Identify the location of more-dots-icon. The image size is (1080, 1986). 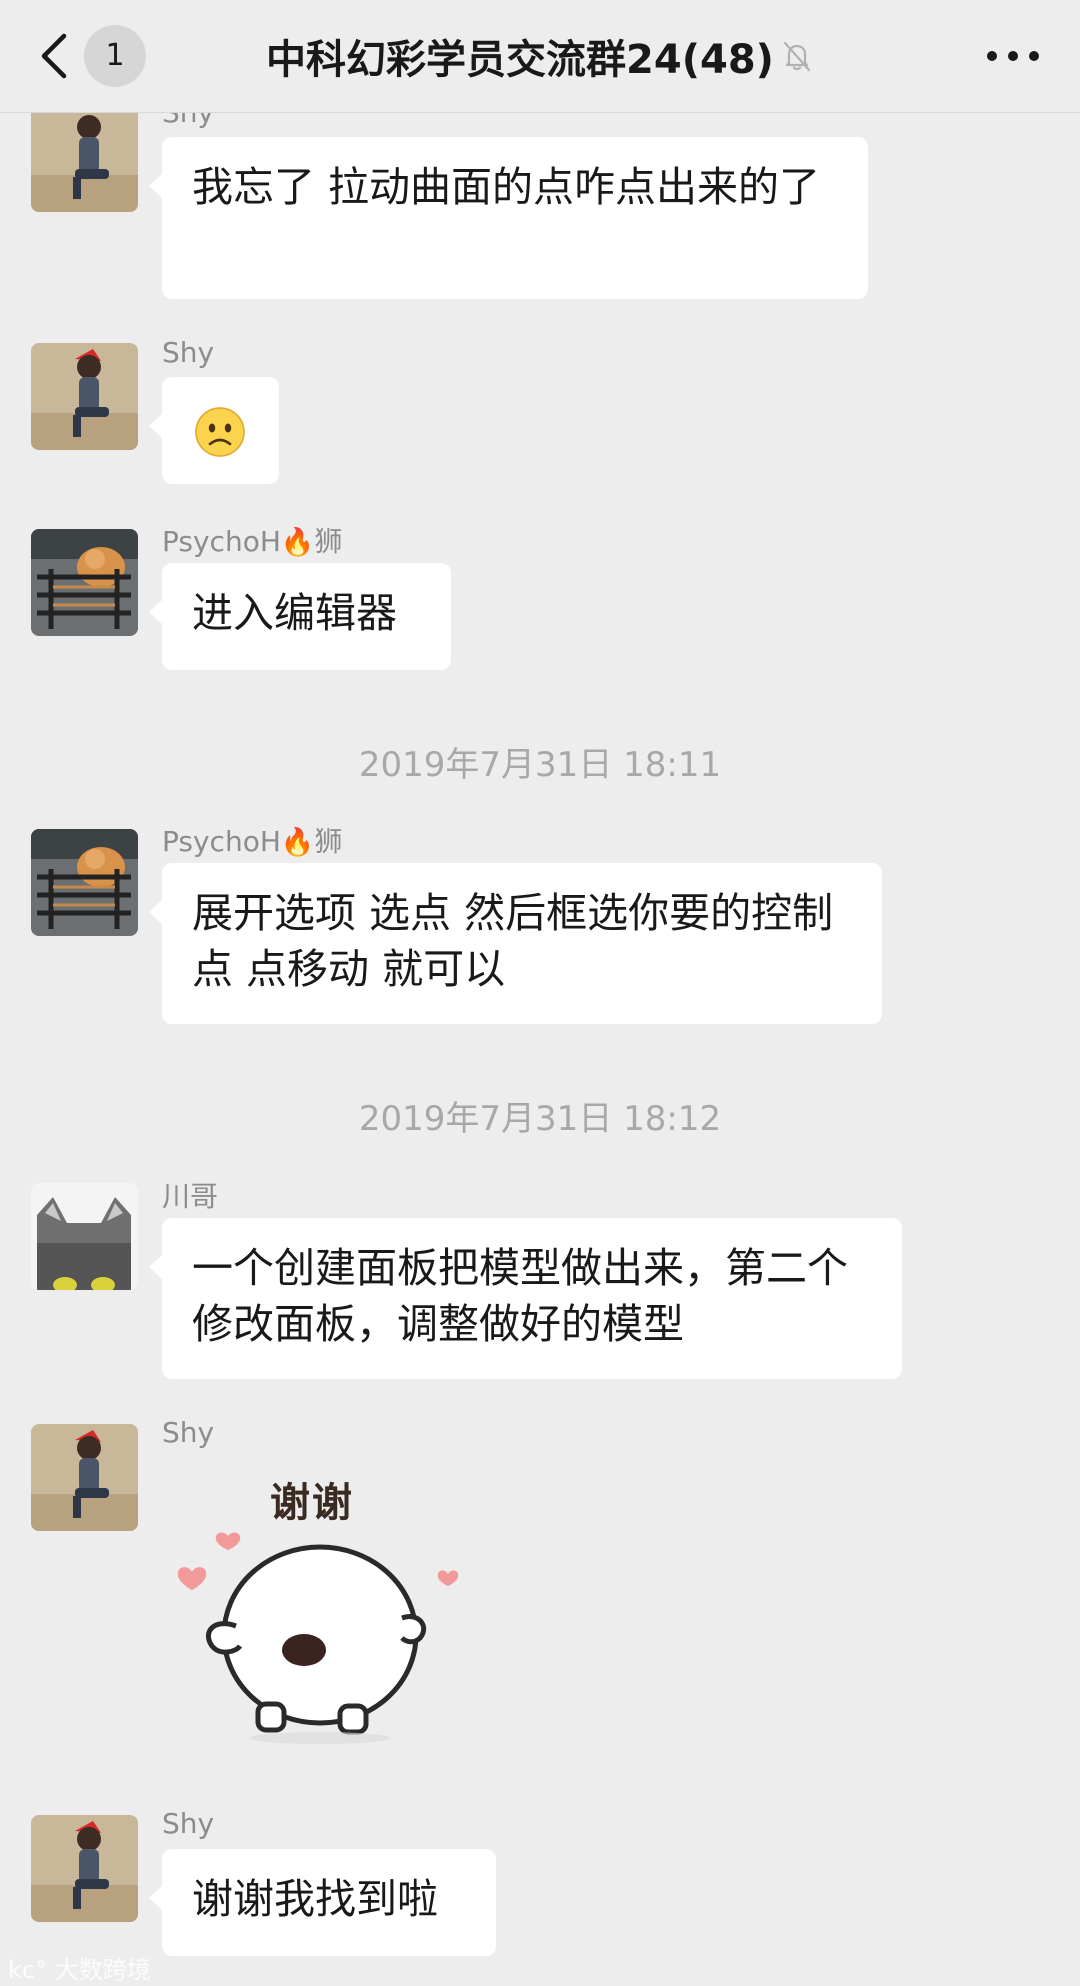
(1013, 56).